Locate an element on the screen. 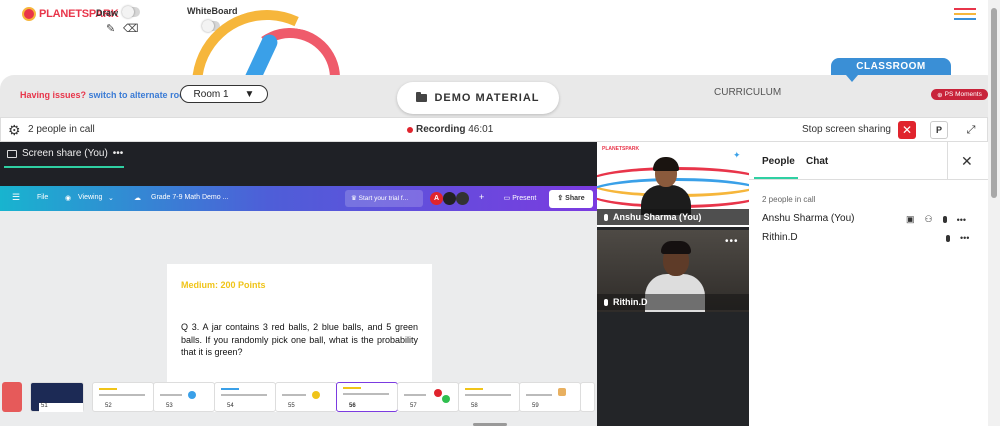  video-name-bar: Rithin.D is located at coordinates (673, 302).